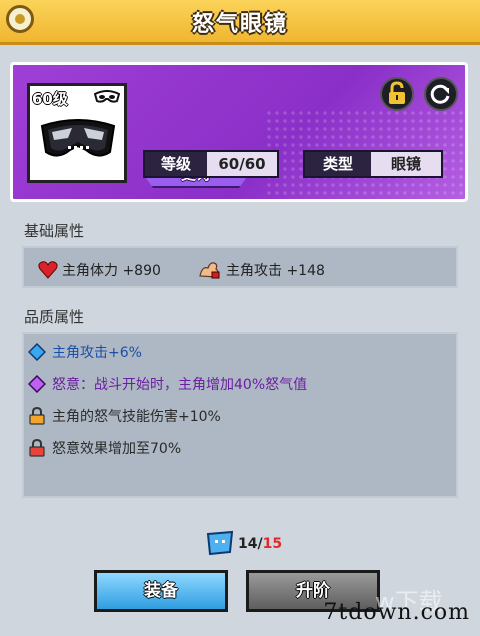  I want to click on blue-diamond-icon, so click(37, 352).